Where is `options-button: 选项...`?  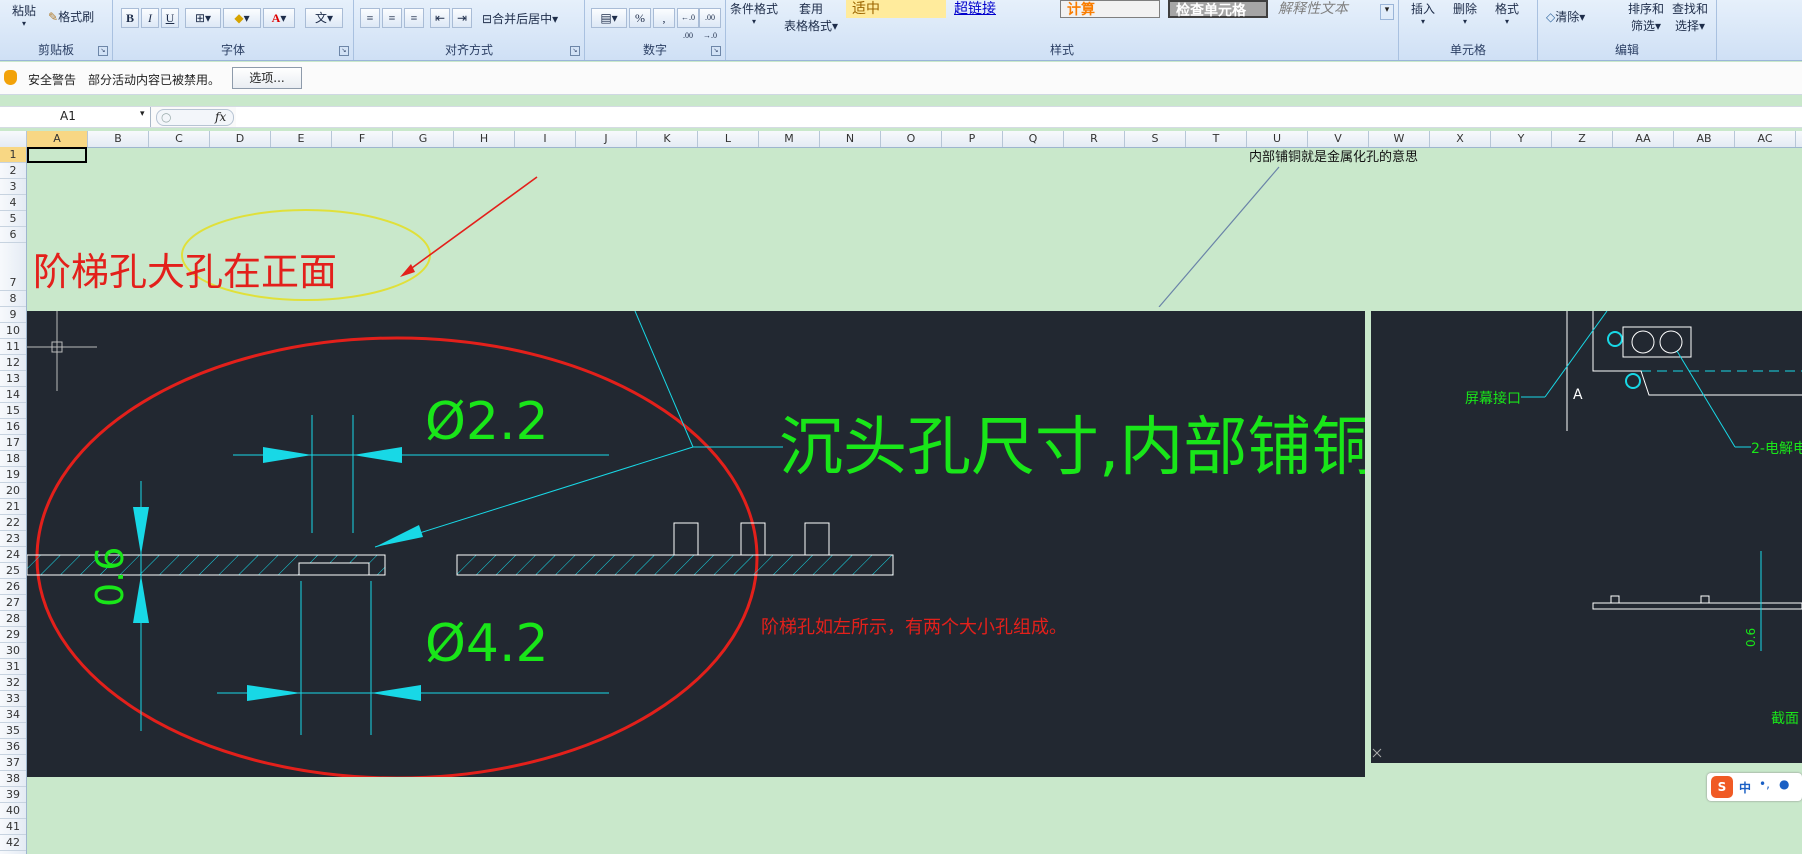 options-button: 选项... is located at coordinates (267, 78).